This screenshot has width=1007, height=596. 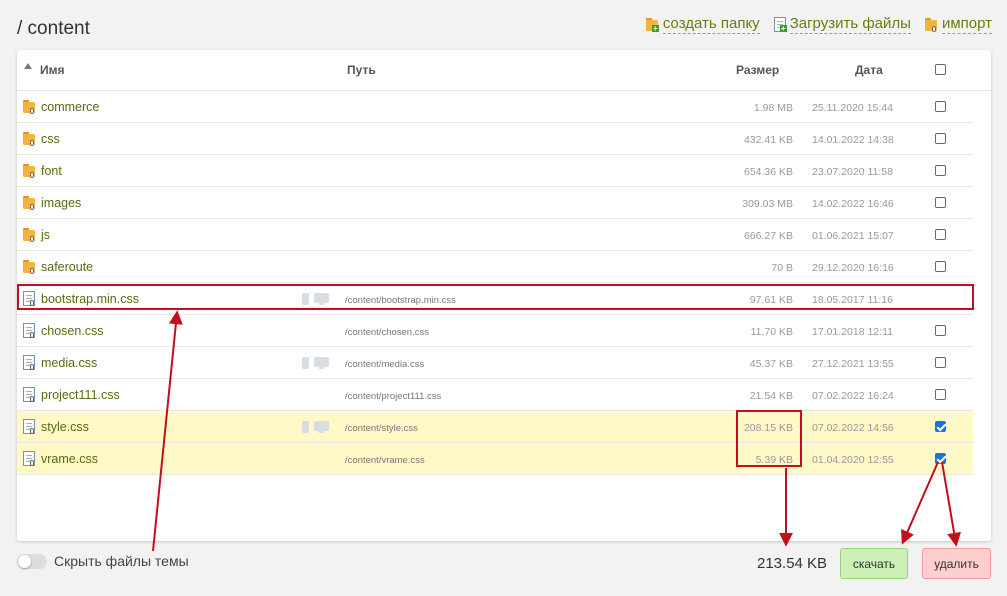 I want to click on arrow-to-delete-button, so click(x=951, y=504).